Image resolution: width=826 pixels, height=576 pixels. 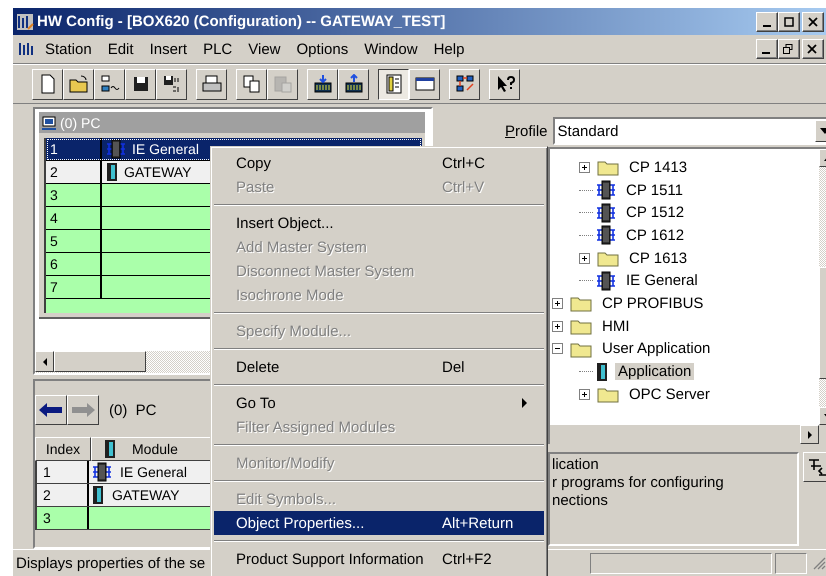 What do you see at coordinates (165, 149) in the screenshot?
I see `module-name: IE General` at bounding box center [165, 149].